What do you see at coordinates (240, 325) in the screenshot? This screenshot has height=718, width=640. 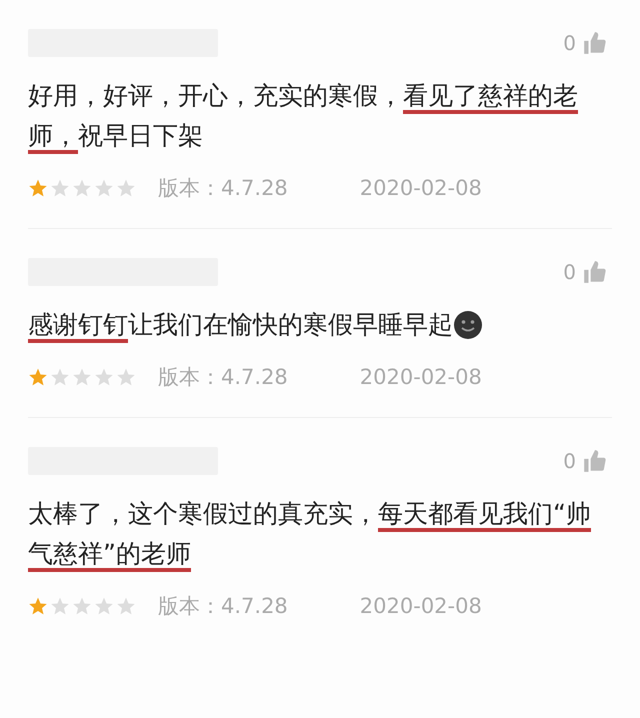 I see `review-text: 感谢钉钉让我们在愉快的寒假早睡早起` at bounding box center [240, 325].